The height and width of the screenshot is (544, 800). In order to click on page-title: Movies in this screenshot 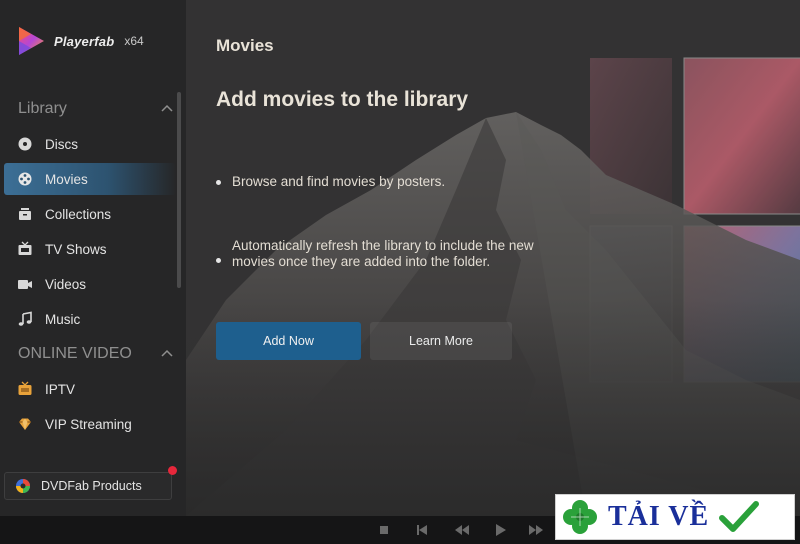, I will do `click(245, 45)`.